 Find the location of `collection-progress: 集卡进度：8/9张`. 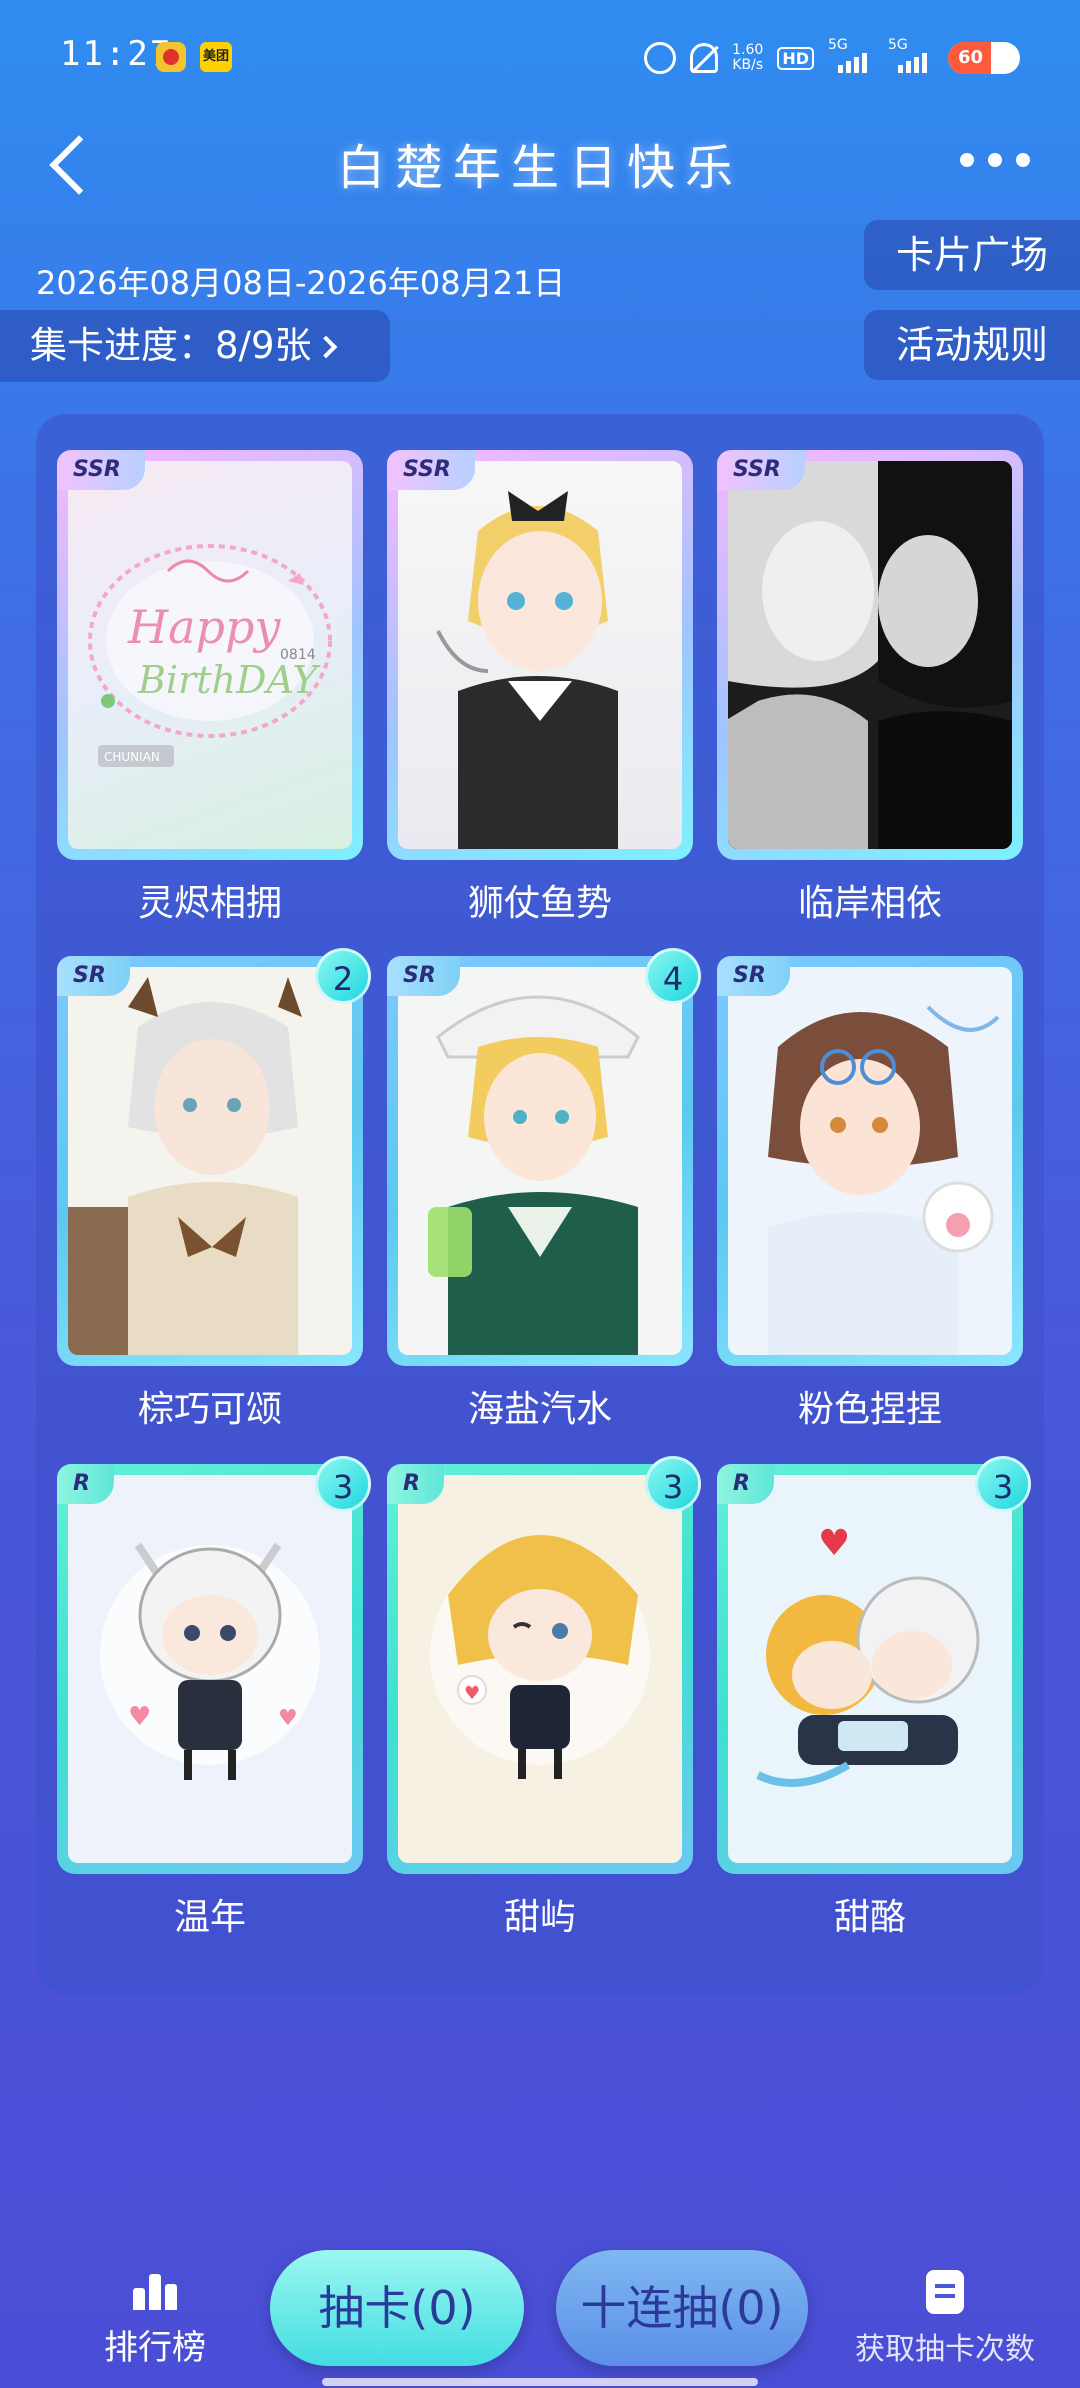

collection-progress: 集卡进度：8/9张 is located at coordinates (195, 346).